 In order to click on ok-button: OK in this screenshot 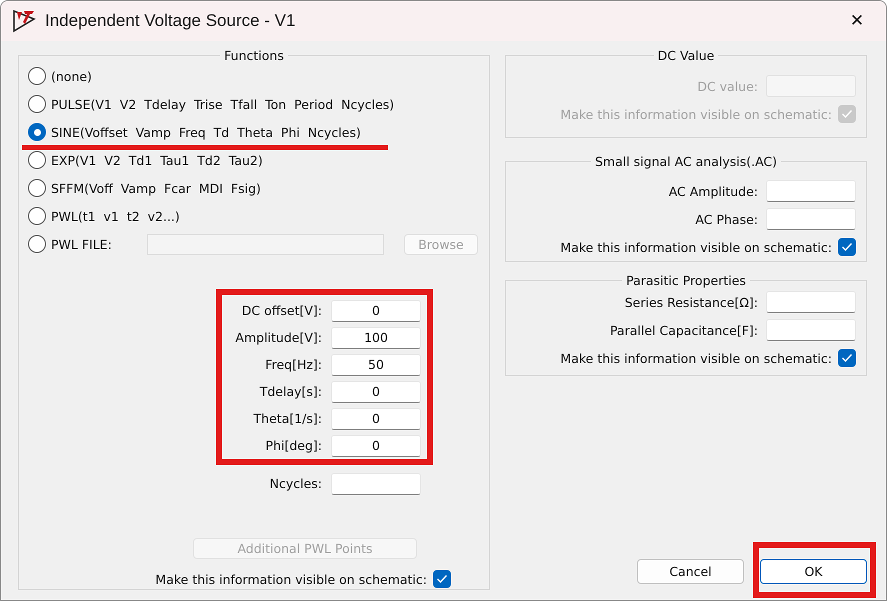, I will do `click(813, 571)`.